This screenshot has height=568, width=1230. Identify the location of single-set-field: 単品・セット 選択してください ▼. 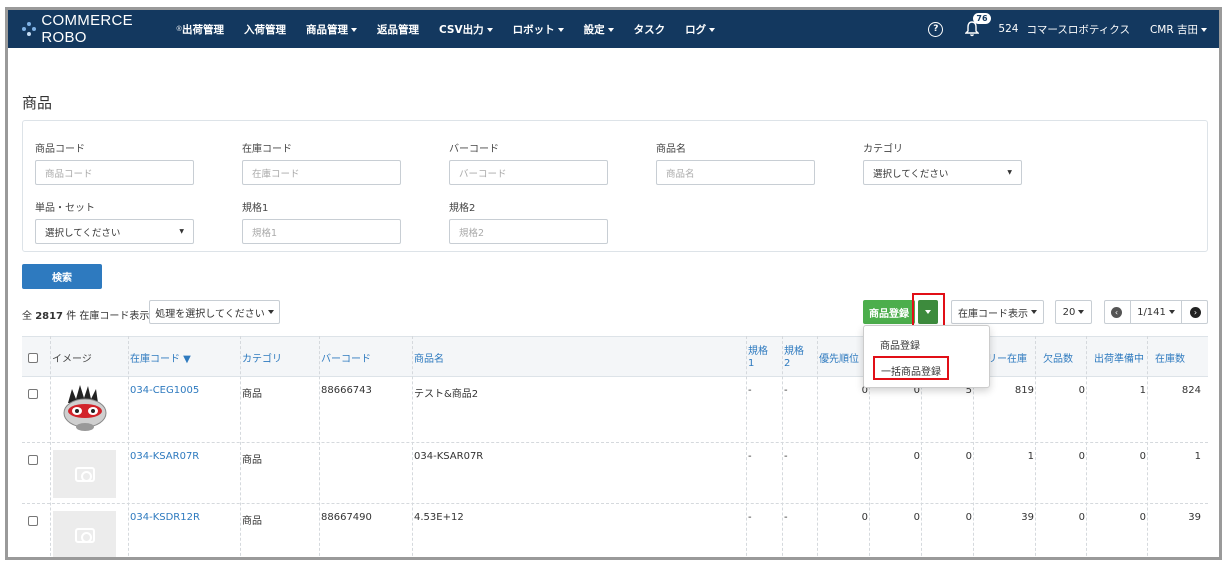
(114, 221).